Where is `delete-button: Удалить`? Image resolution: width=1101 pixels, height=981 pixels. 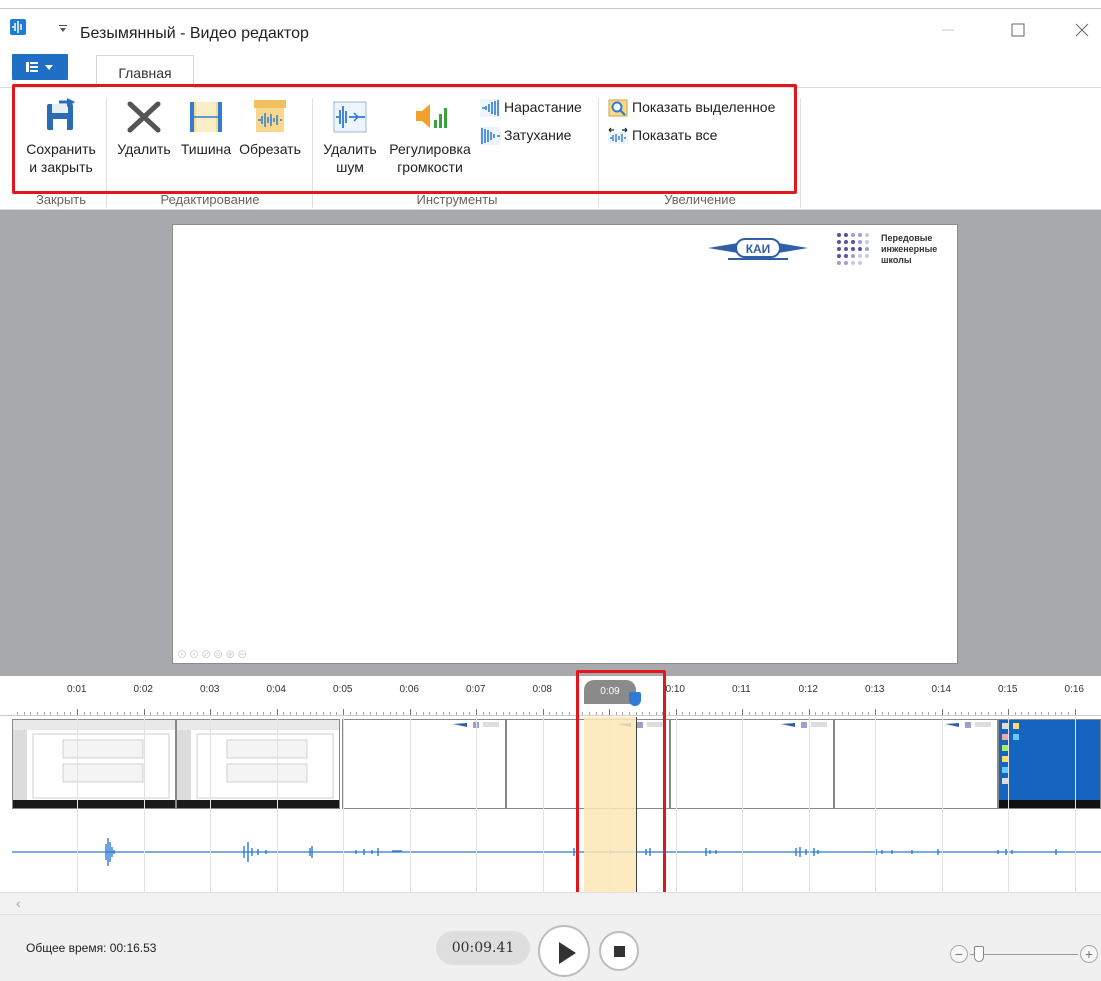 delete-button: Удалить is located at coordinates (144, 128).